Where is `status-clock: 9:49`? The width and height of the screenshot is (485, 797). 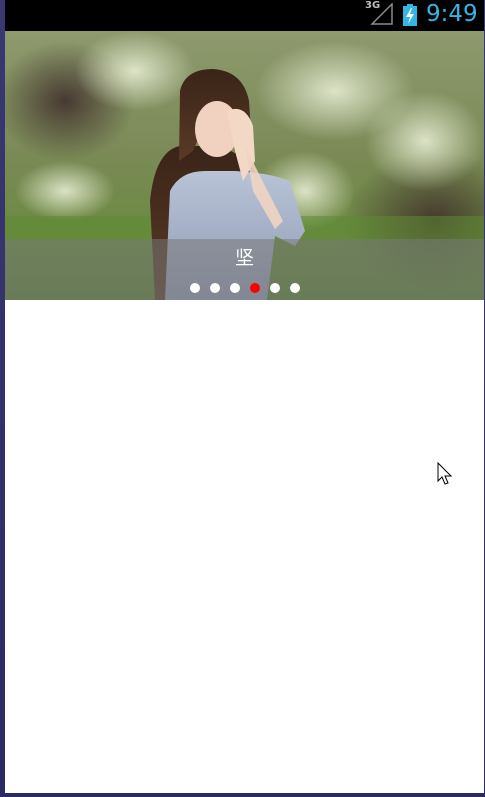
status-clock: 9:49 is located at coordinates (452, 14).